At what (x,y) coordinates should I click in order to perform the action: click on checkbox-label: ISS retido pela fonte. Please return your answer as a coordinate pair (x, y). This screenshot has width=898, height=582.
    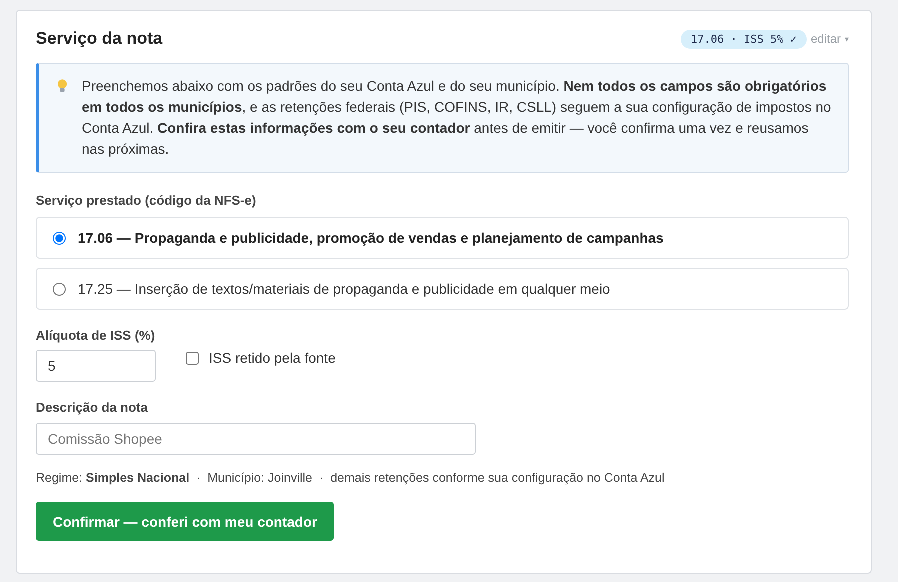
    Looking at the image, I should click on (272, 358).